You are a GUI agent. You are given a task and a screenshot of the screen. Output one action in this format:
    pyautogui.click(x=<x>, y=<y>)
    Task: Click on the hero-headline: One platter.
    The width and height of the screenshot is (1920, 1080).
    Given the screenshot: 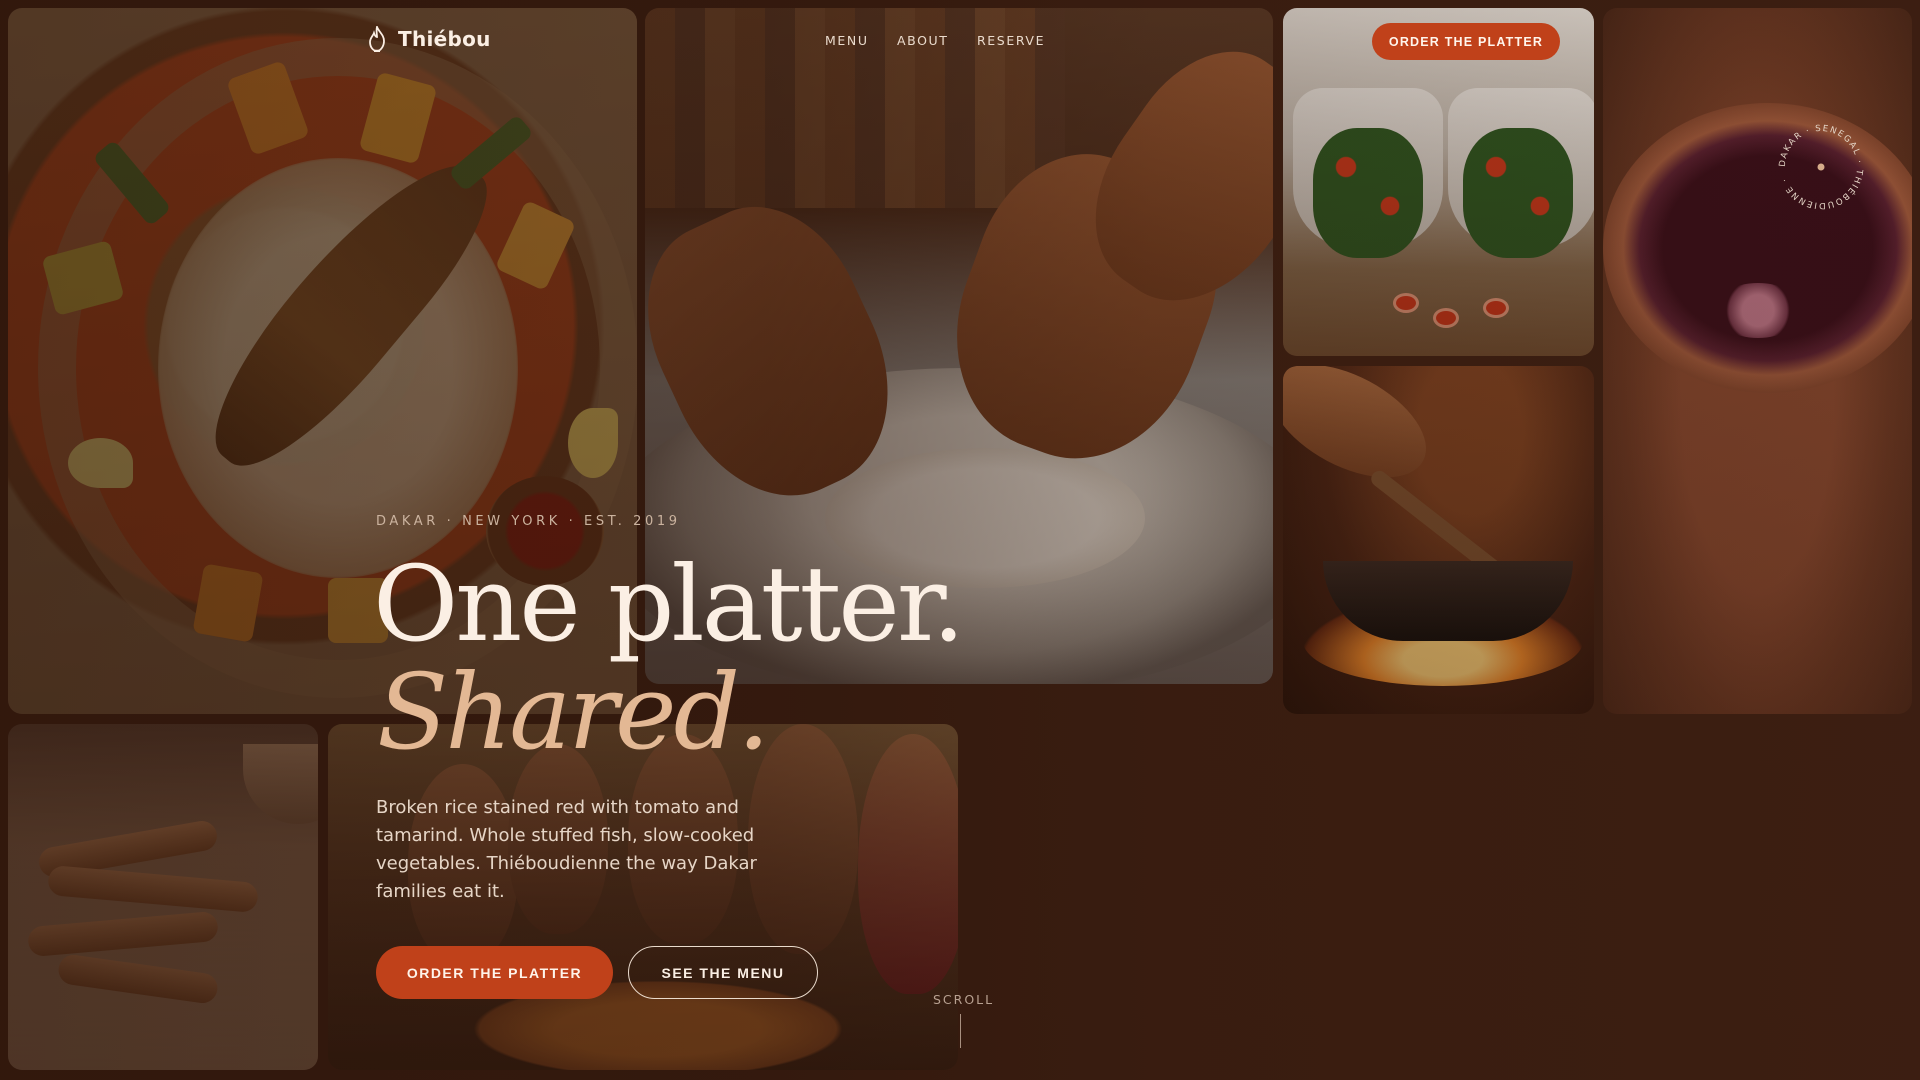 What is the action you would take?
    pyautogui.click(x=669, y=604)
    